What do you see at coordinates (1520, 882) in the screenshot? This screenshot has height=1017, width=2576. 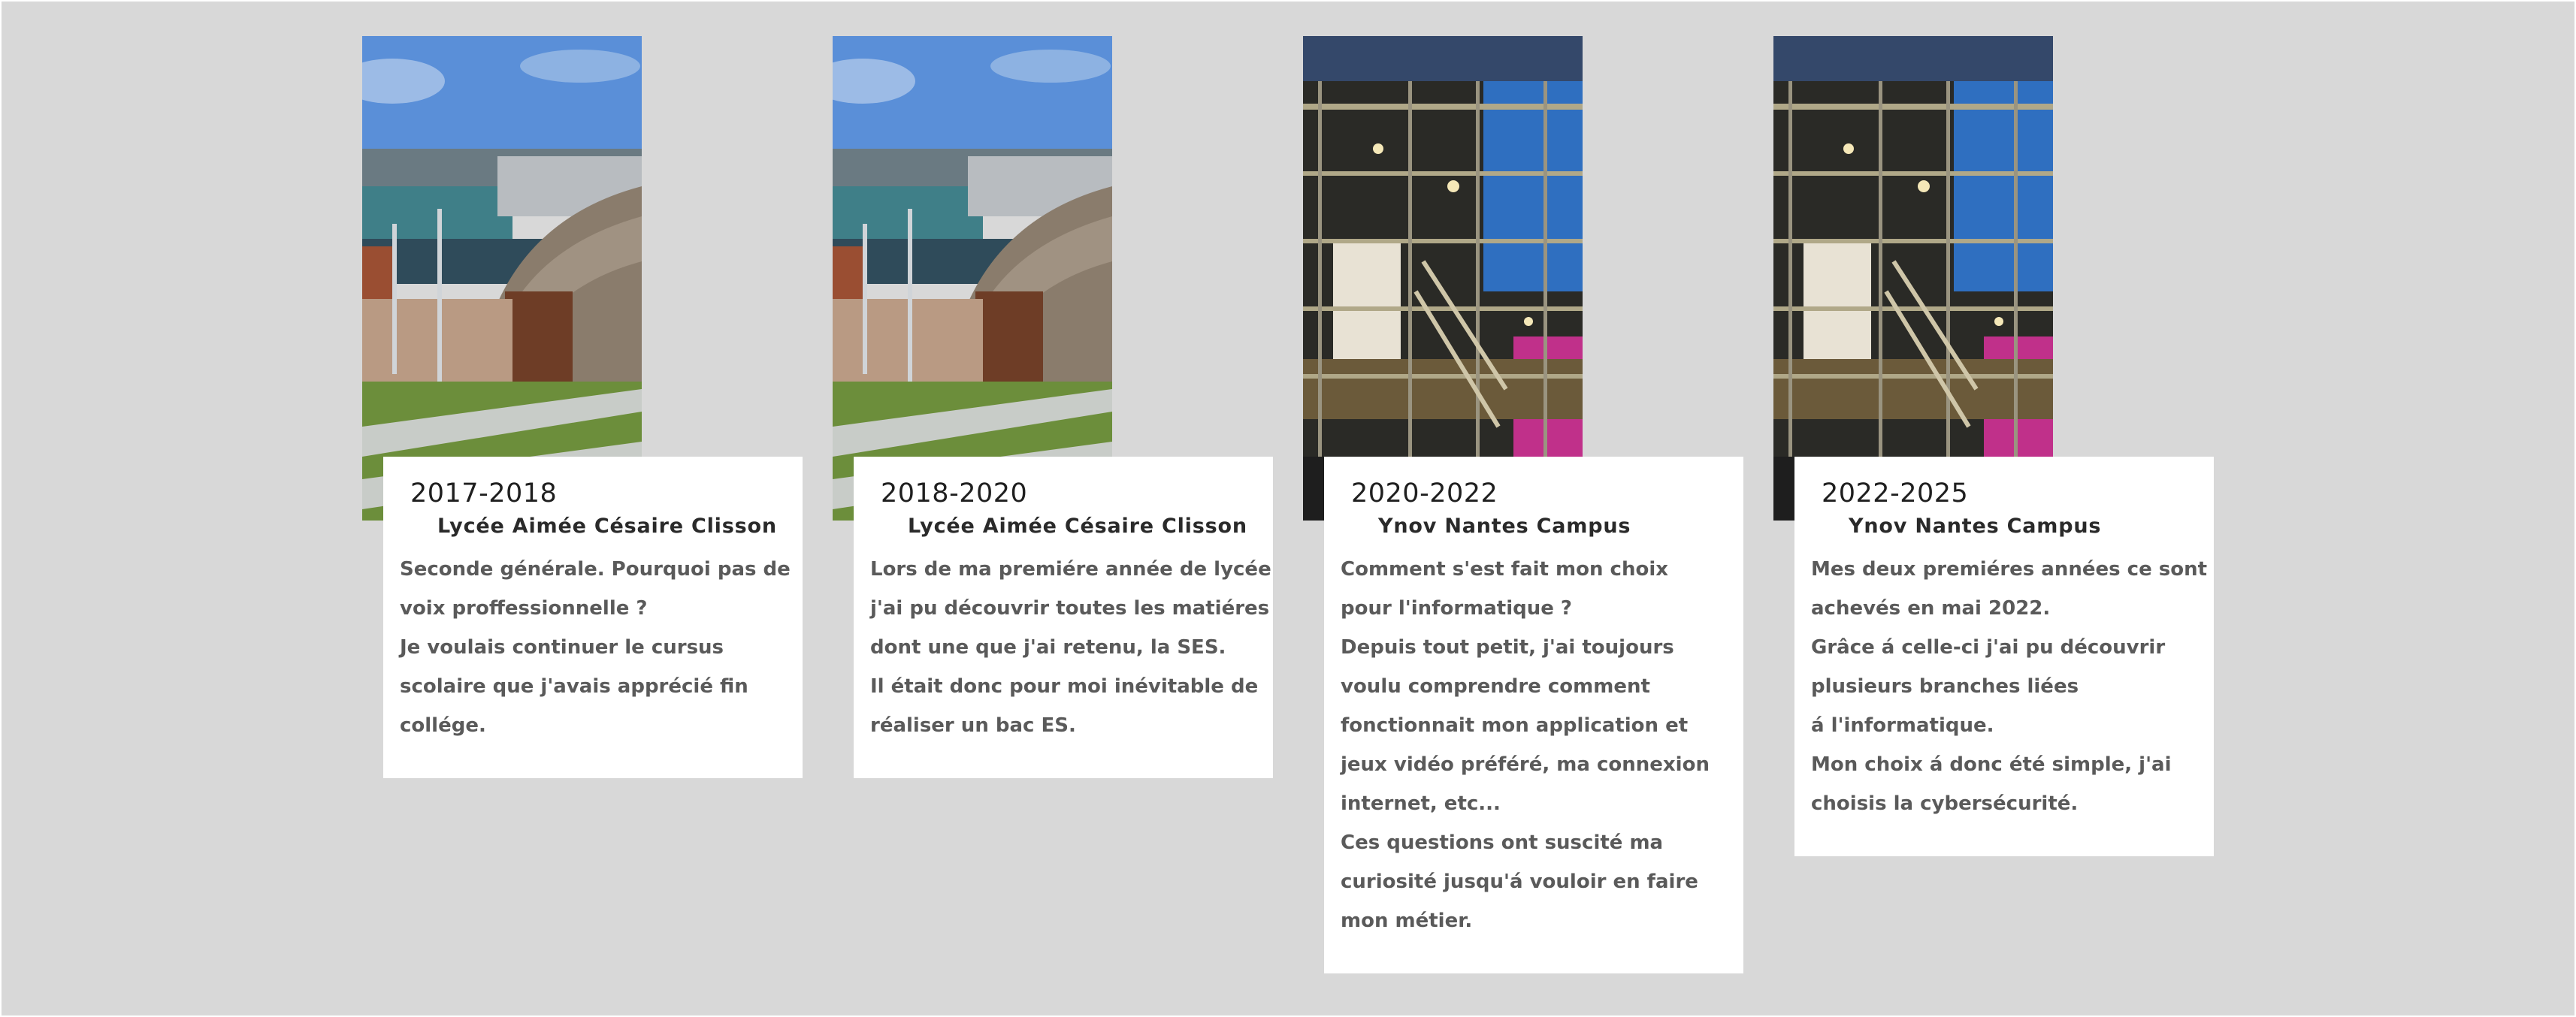 I see `description-line: curiosité jusqu'á vouloir en faire` at bounding box center [1520, 882].